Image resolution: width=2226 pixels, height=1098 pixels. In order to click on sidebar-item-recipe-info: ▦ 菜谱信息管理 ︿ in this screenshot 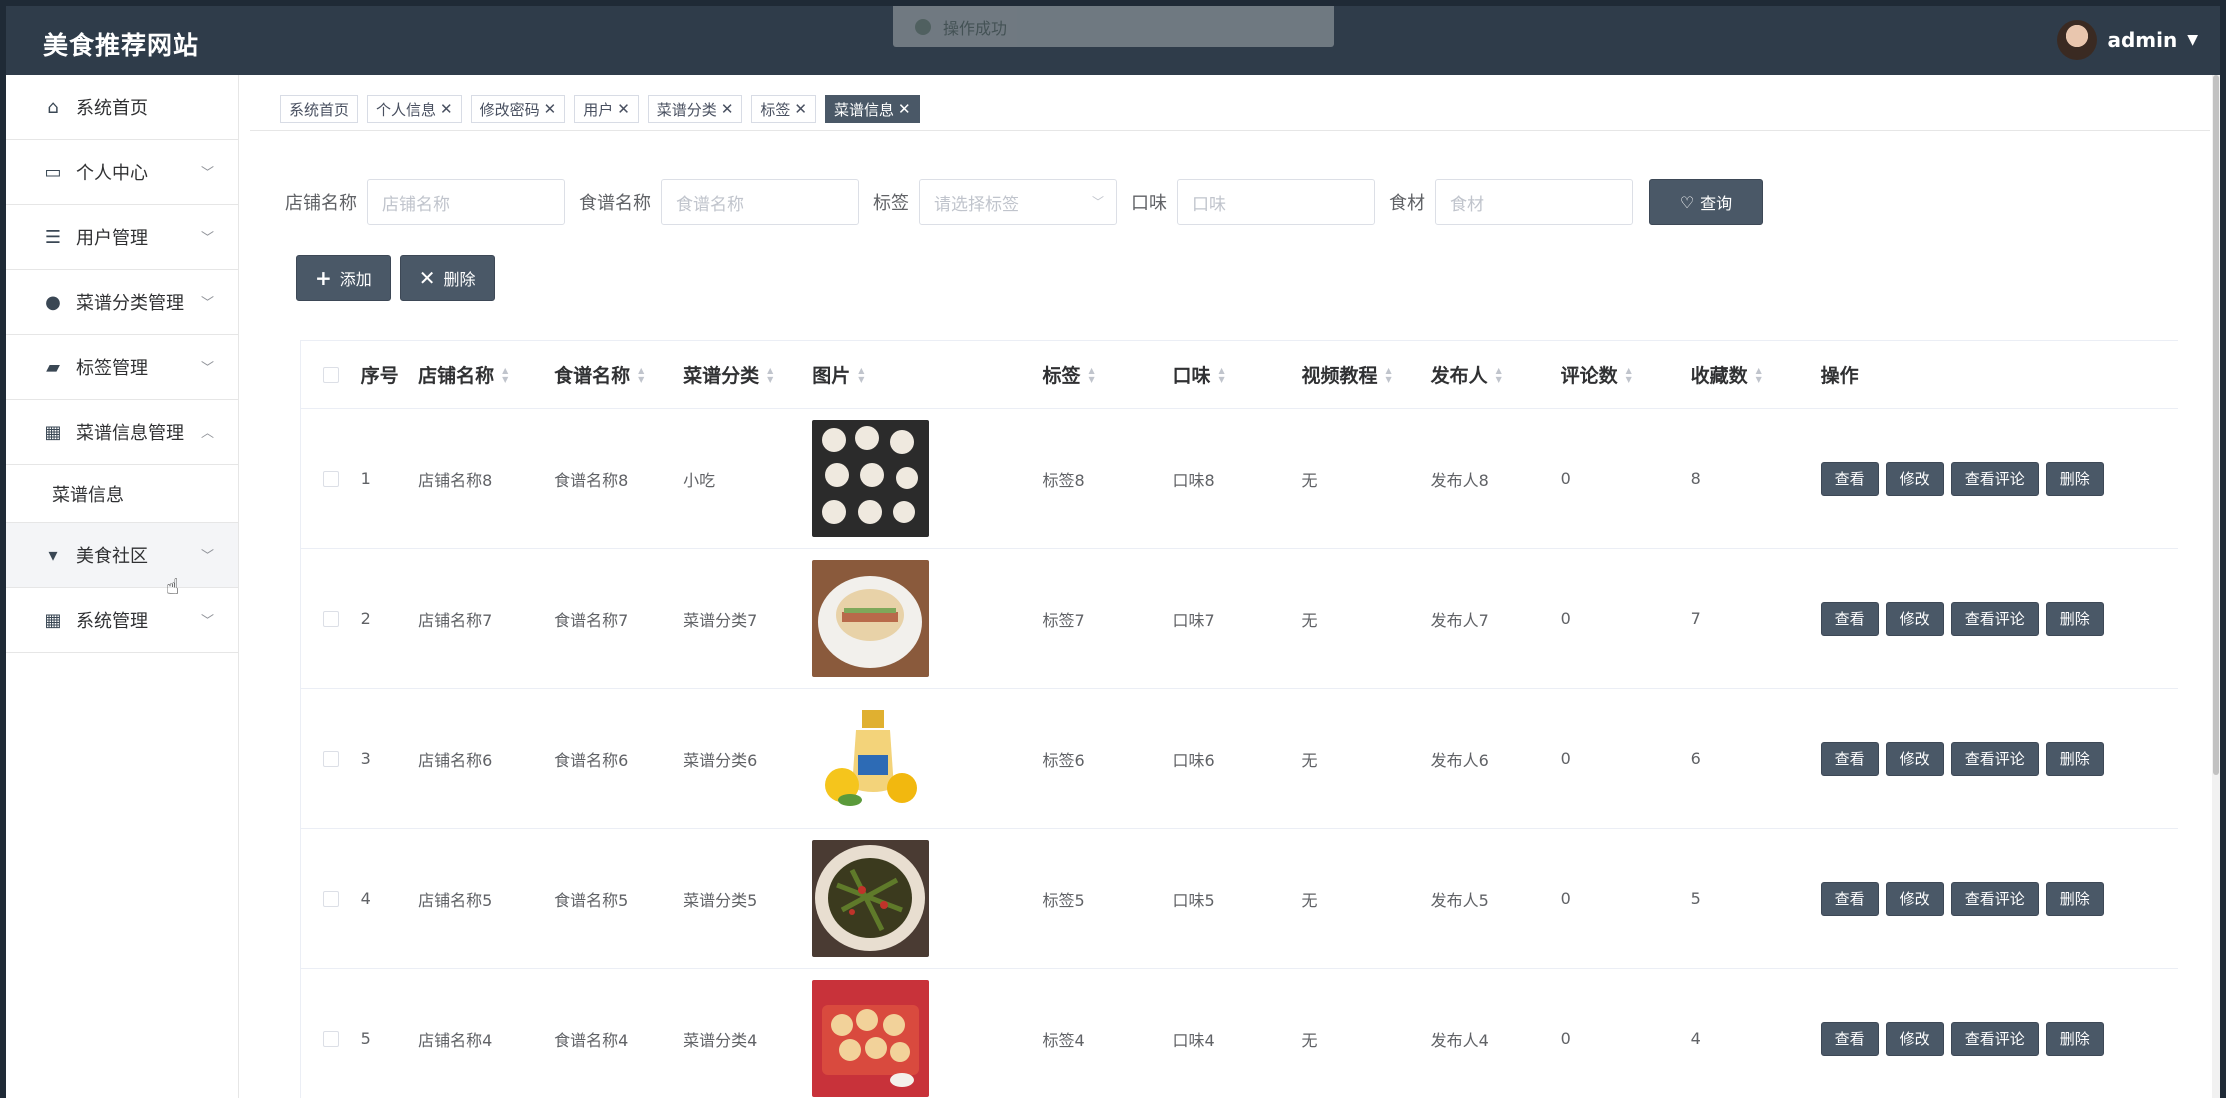, I will do `click(122, 432)`.